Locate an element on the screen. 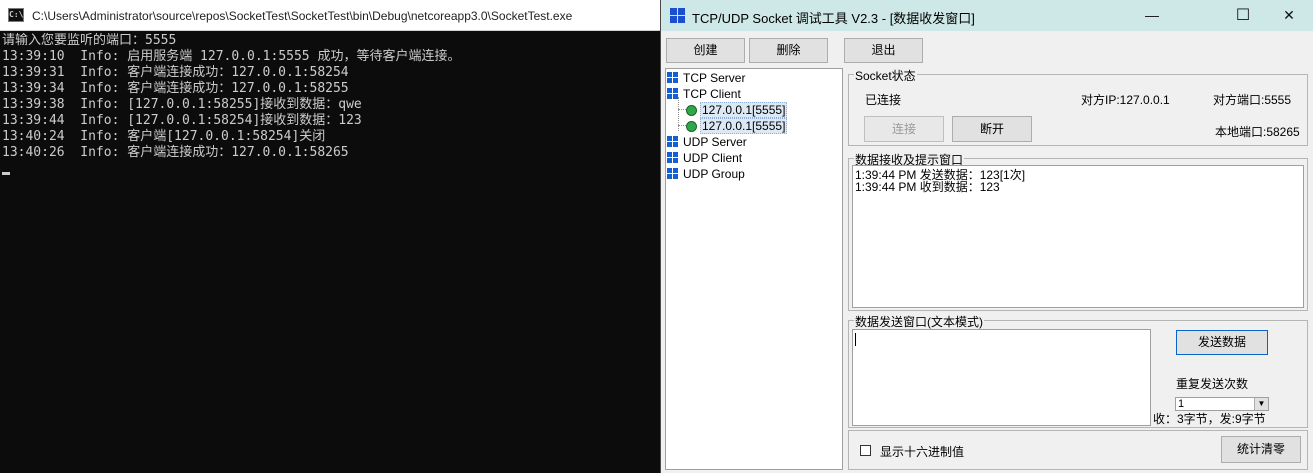 Image resolution: width=1313 pixels, height=473 pixels. tree-item-udp-client: UDP Client is located at coordinates (704, 158).